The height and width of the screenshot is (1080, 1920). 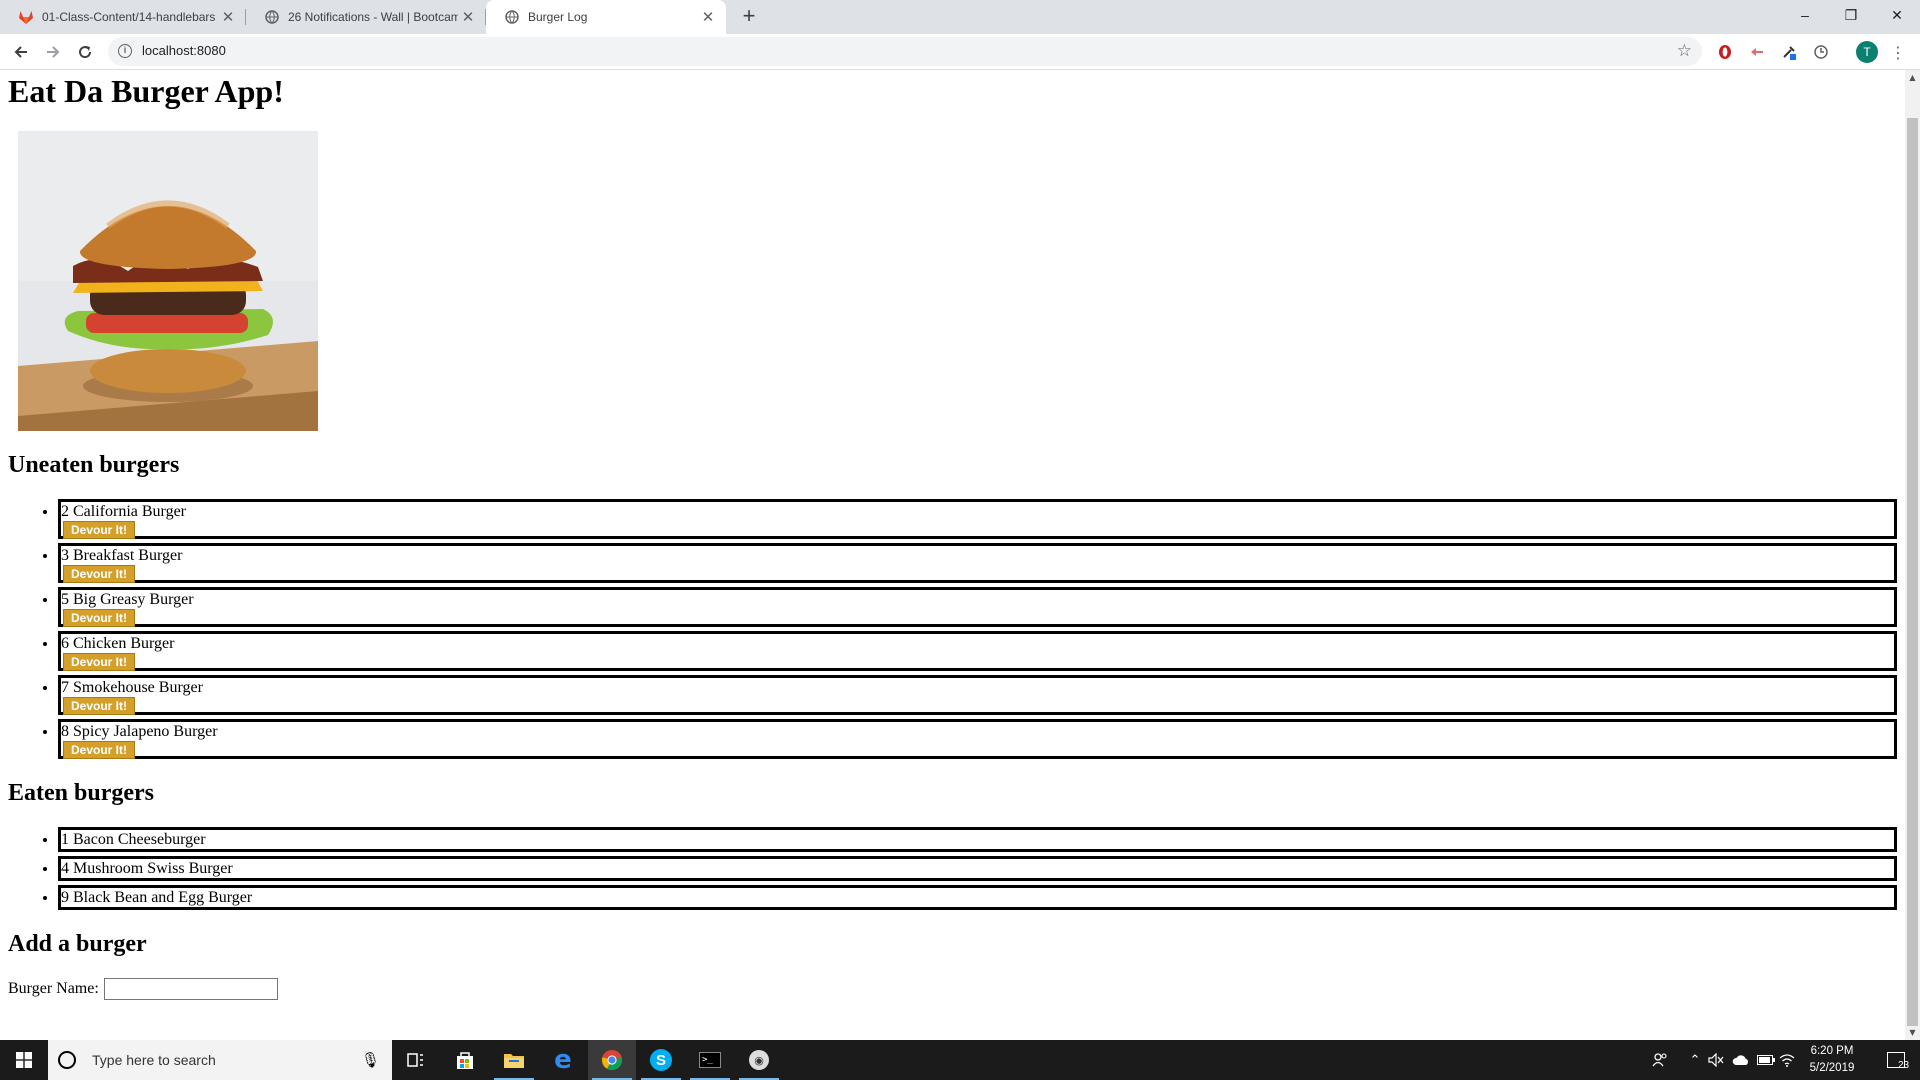 What do you see at coordinates (65, 643) in the screenshot?
I see `burger-id: 6` at bounding box center [65, 643].